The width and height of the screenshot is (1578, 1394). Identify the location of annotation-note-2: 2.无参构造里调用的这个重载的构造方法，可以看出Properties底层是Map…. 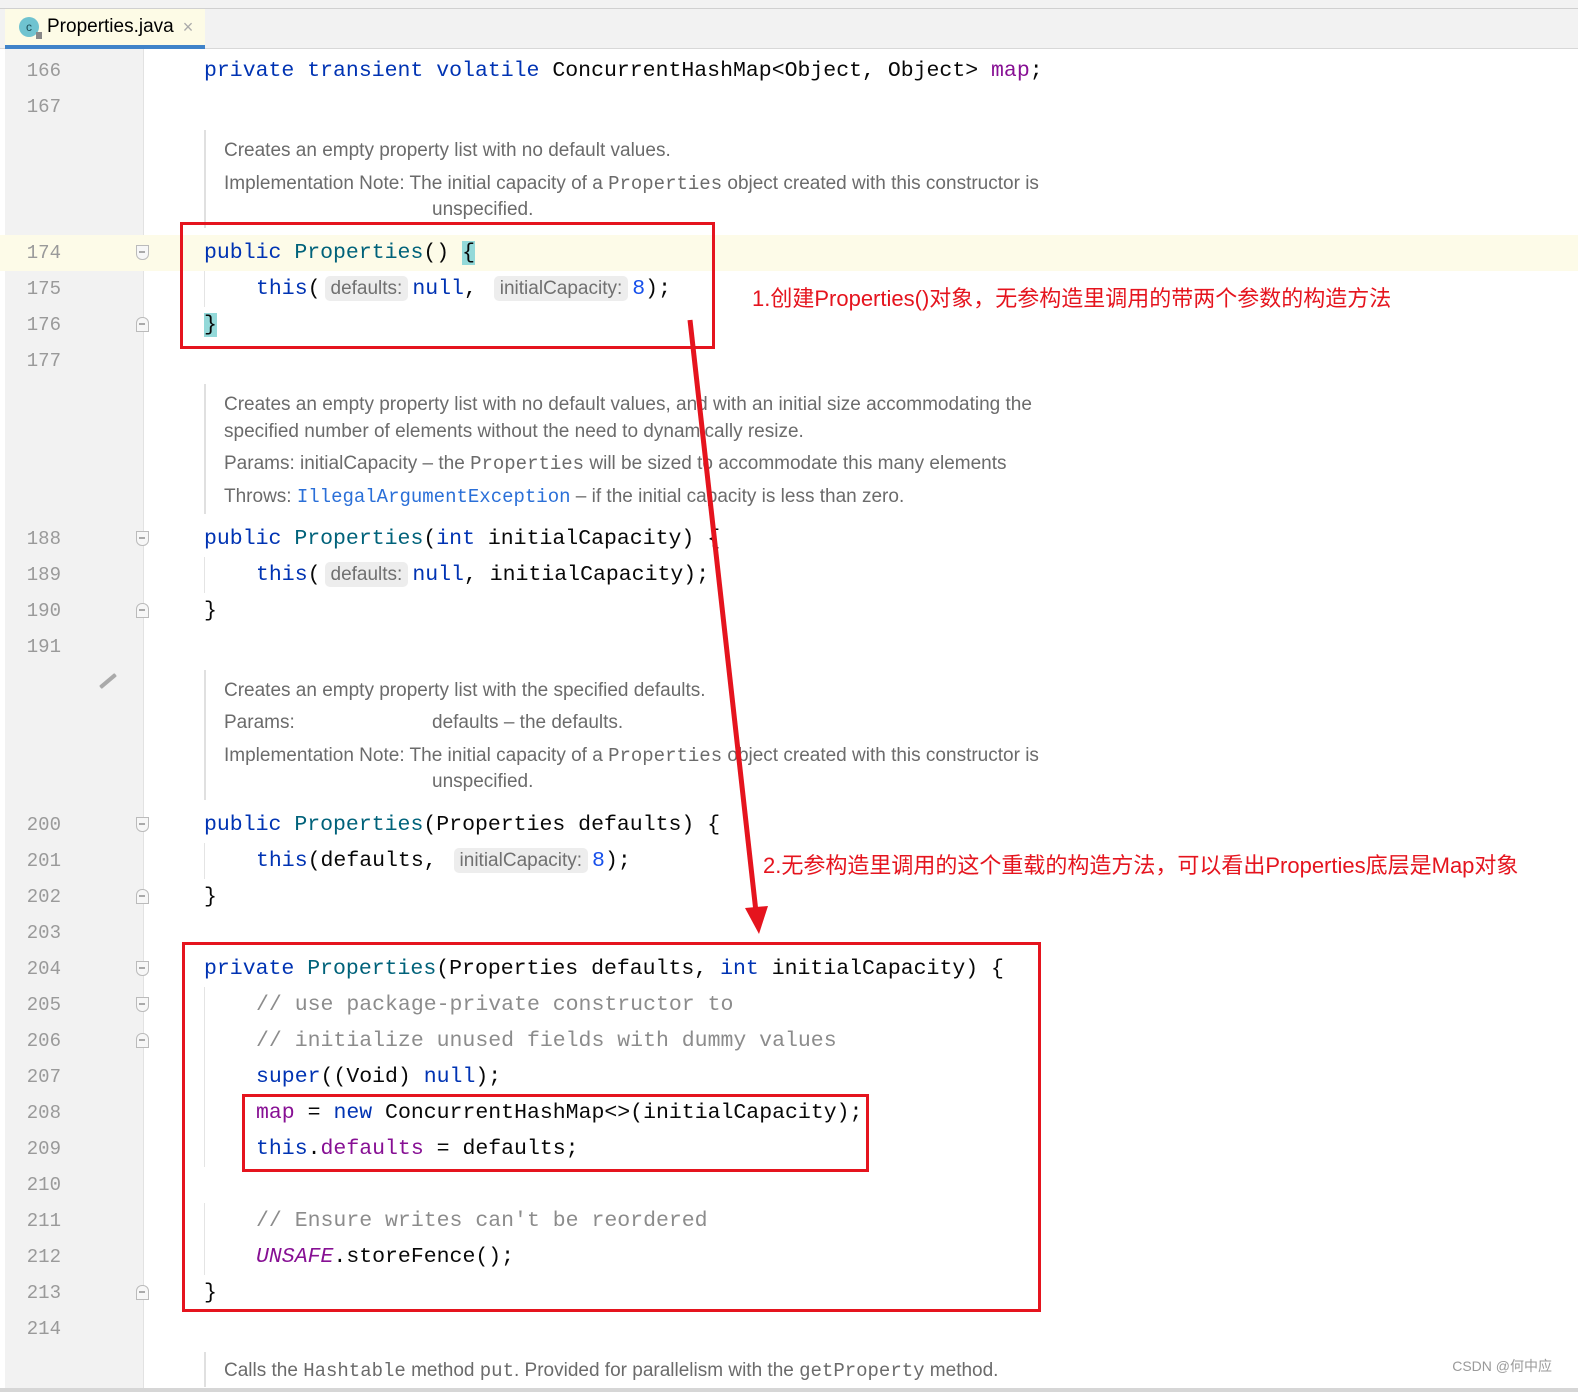
(1141, 865).